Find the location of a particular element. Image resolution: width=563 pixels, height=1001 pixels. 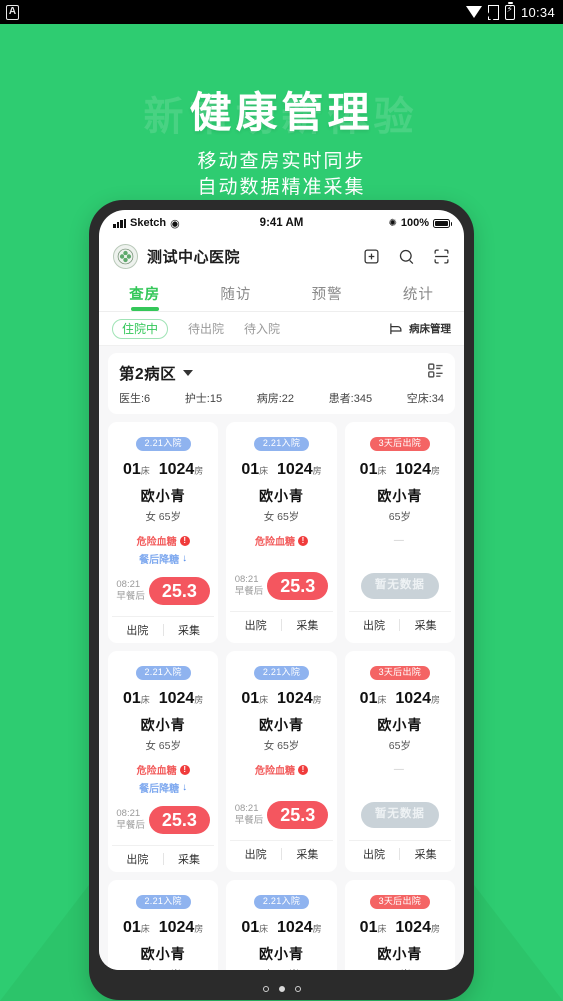

bed-management-button: 病床管理 is located at coordinates (420, 328).